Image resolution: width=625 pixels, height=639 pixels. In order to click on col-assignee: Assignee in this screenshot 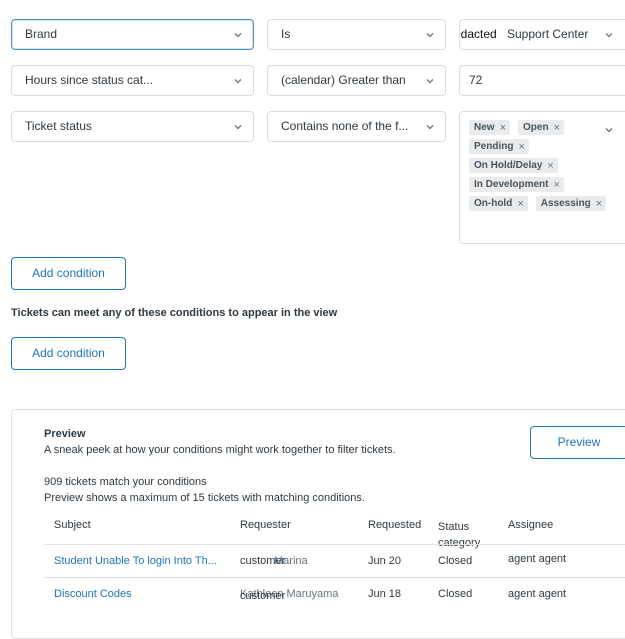, I will do `click(530, 525)`.